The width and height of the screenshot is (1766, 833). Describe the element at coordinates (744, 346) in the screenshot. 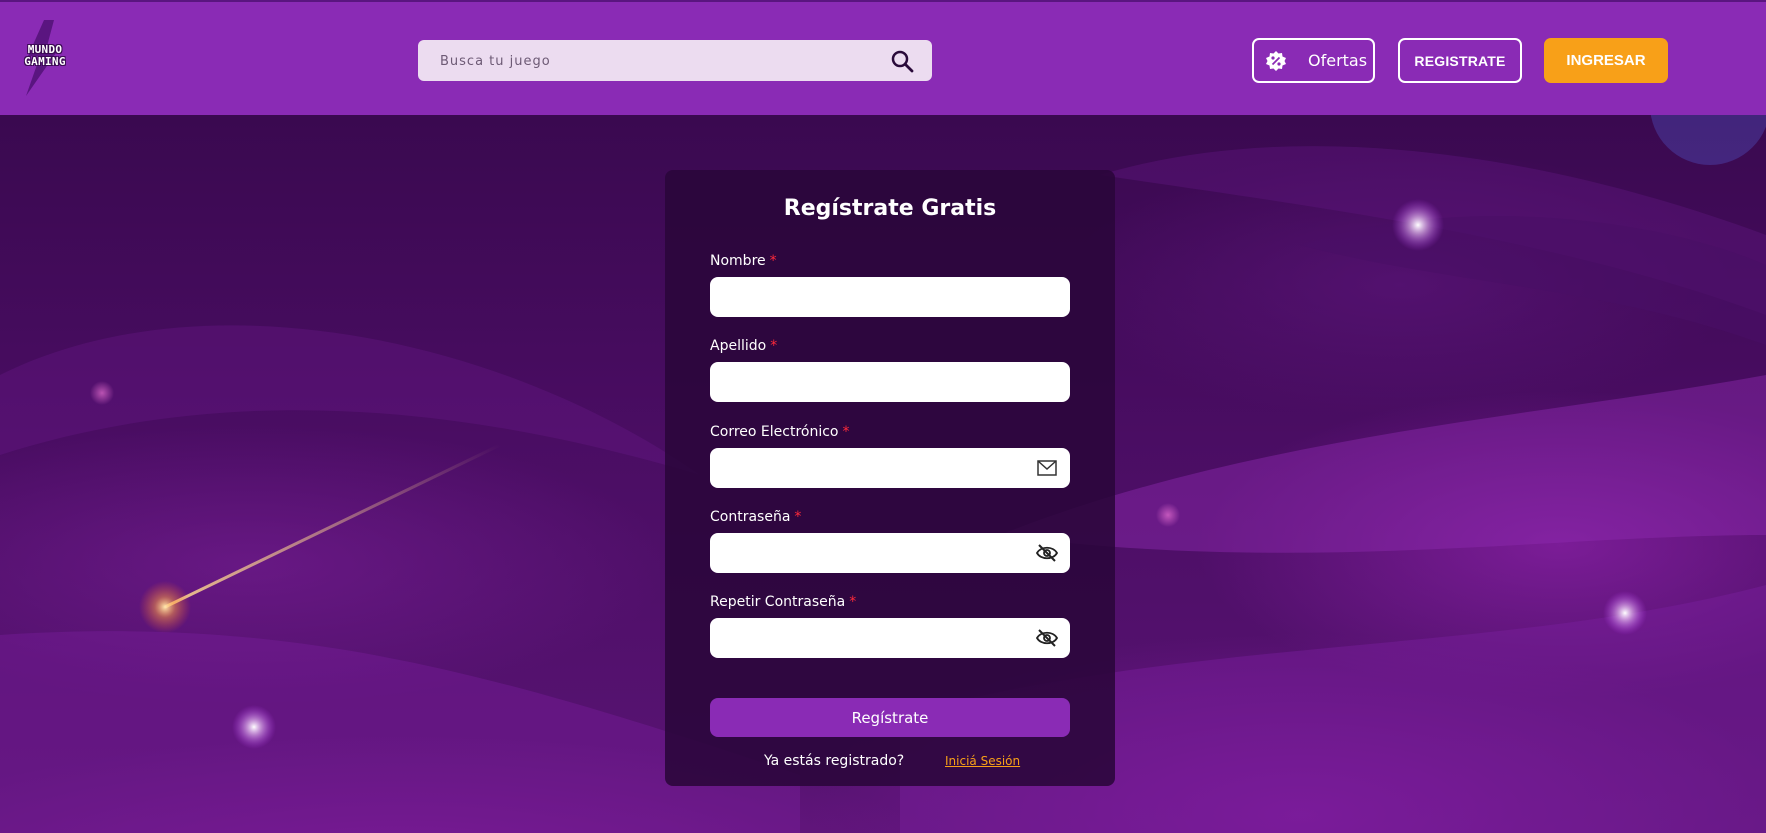

I see `apellido-label: Apellido *` at that location.